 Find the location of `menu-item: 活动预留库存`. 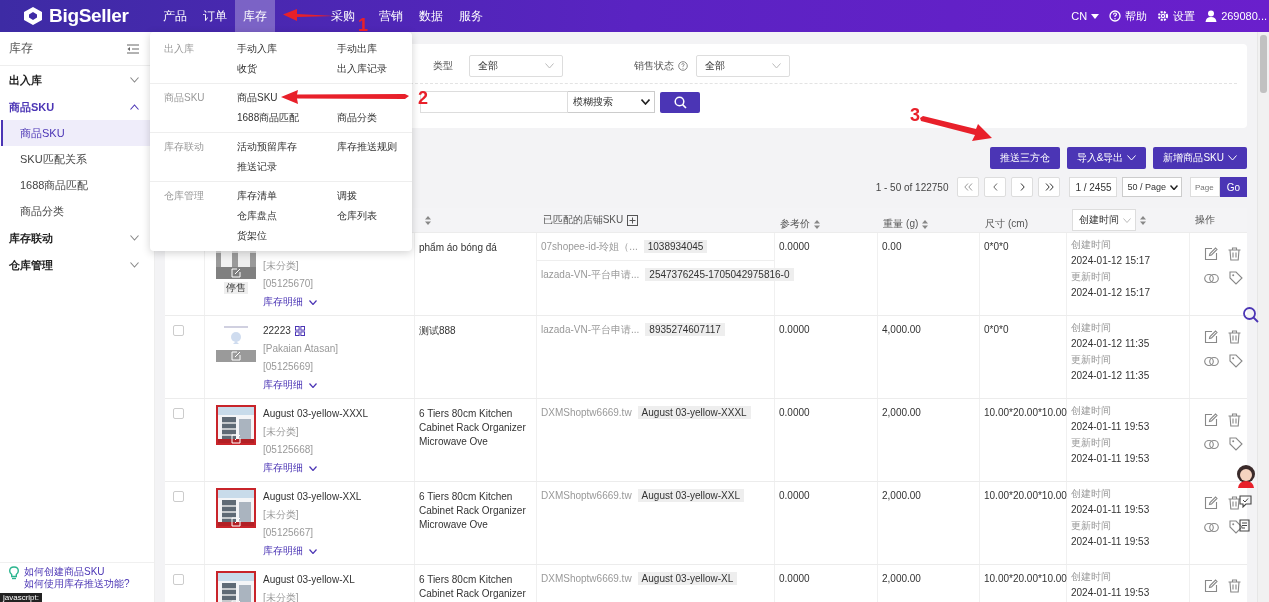

menu-item: 活动预留库存 is located at coordinates (267, 147).